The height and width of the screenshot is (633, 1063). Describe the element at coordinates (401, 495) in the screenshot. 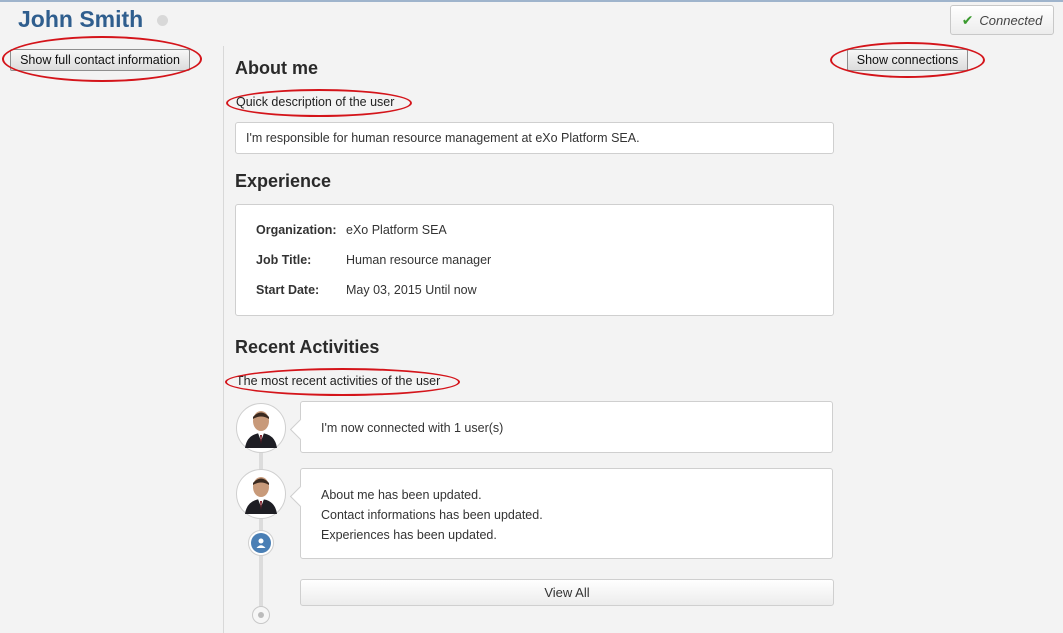

I see `activity-text: About me has been updated.` at that location.